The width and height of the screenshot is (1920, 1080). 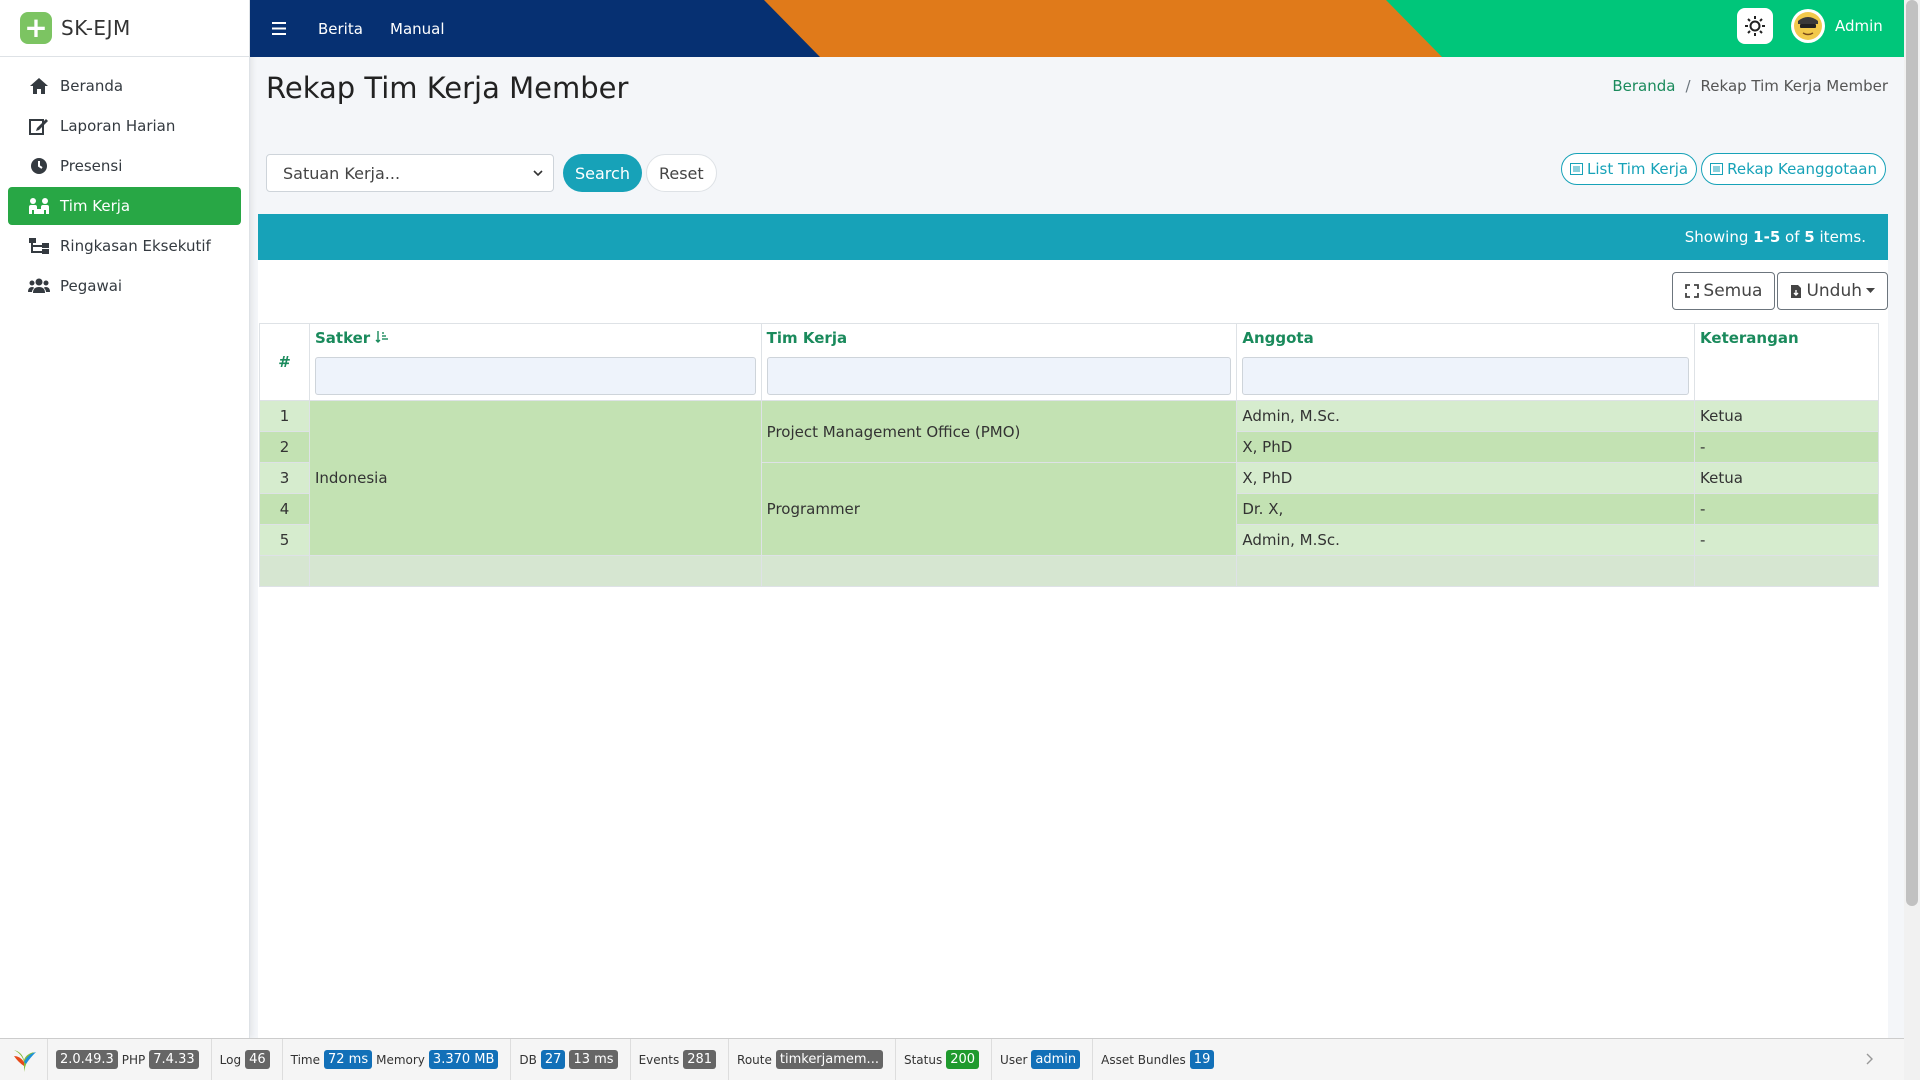 I want to click on debug-log-block: Log 46, so click(x=247, y=1059).